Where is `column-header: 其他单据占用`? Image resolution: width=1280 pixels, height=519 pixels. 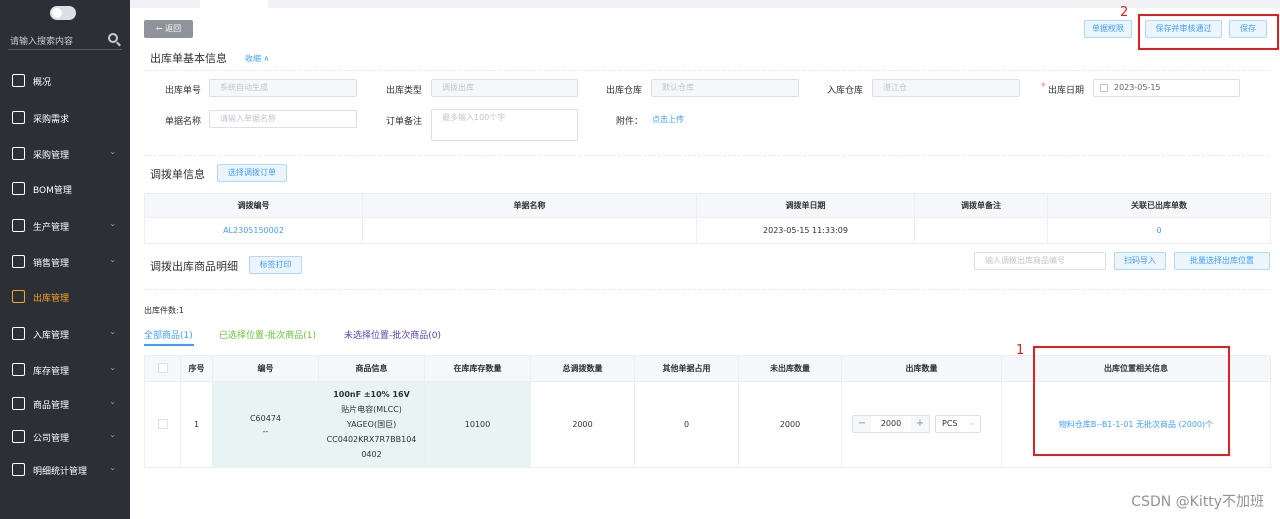 column-header: 其他单据占用 is located at coordinates (686, 368).